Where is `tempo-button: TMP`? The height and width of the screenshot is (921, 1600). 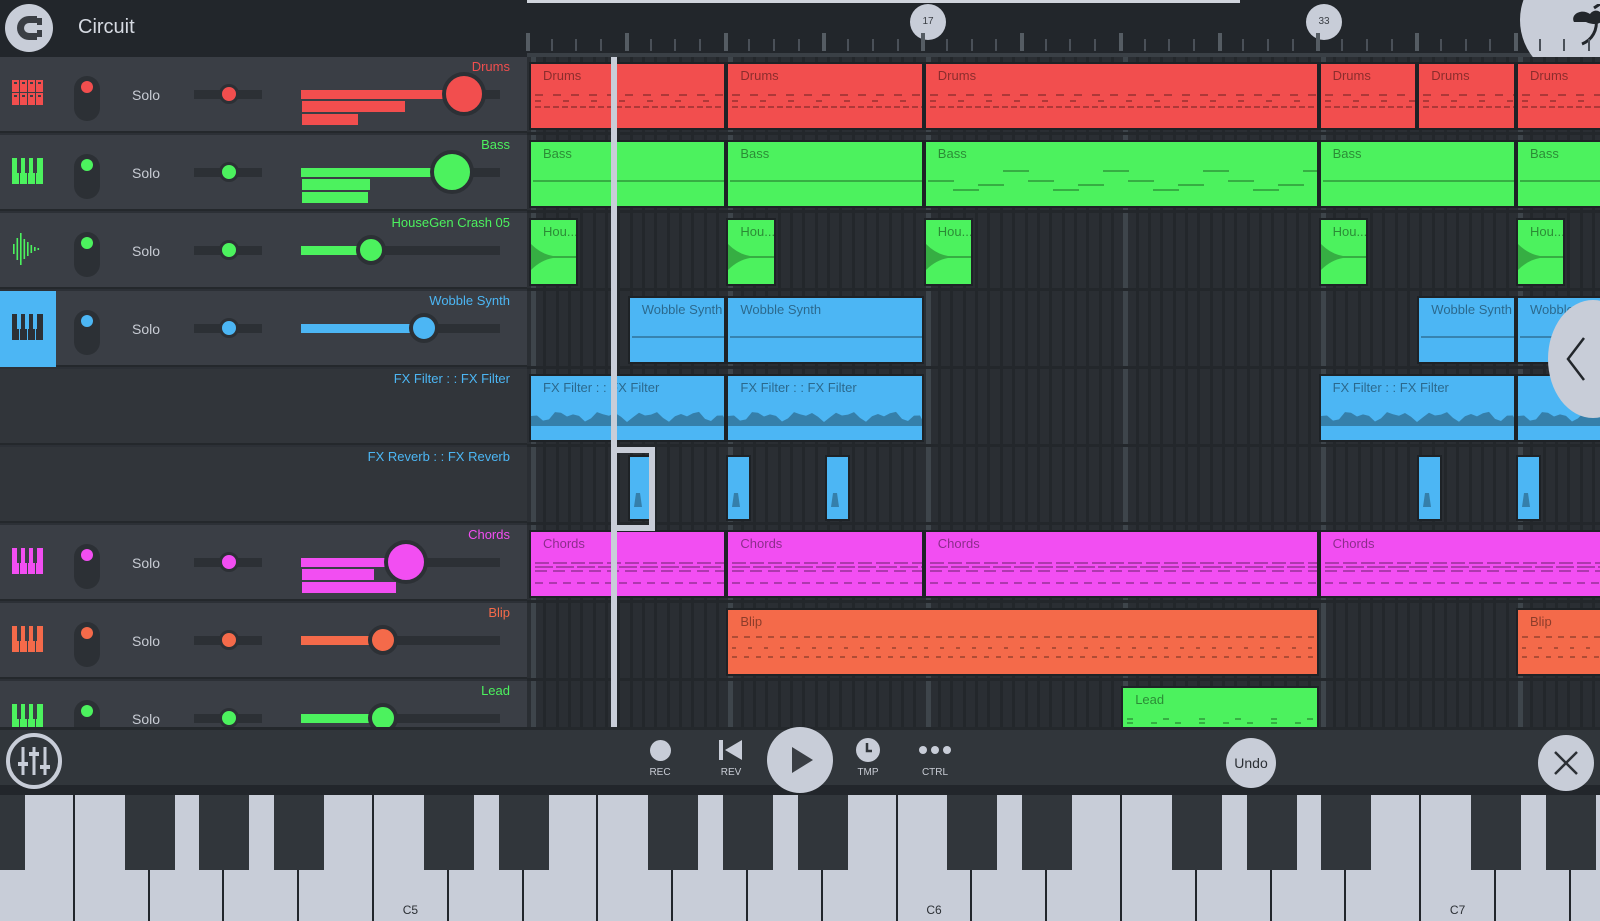 tempo-button: TMP is located at coordinates (868, 755).